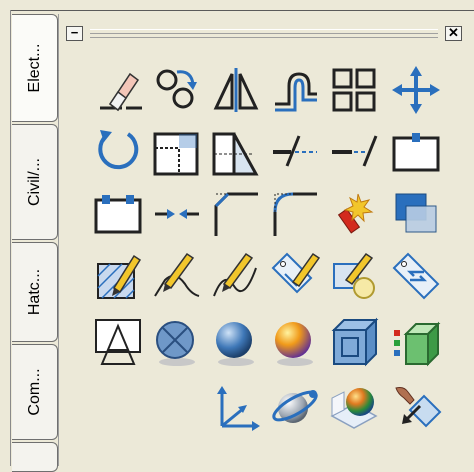  I want to click on edit-spline-tool, so click(236, 276).